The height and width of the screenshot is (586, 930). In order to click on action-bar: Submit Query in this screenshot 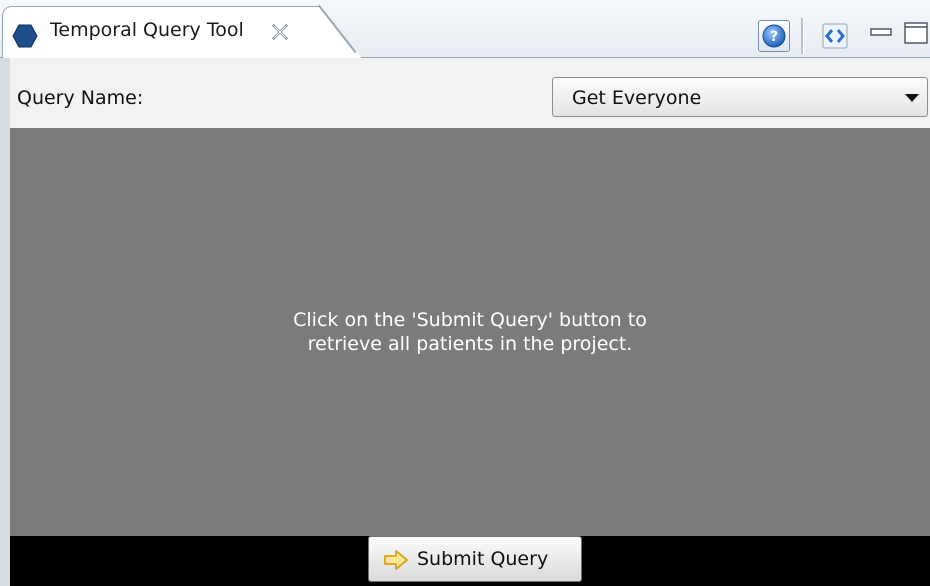, I will do `click(465, 561)`.